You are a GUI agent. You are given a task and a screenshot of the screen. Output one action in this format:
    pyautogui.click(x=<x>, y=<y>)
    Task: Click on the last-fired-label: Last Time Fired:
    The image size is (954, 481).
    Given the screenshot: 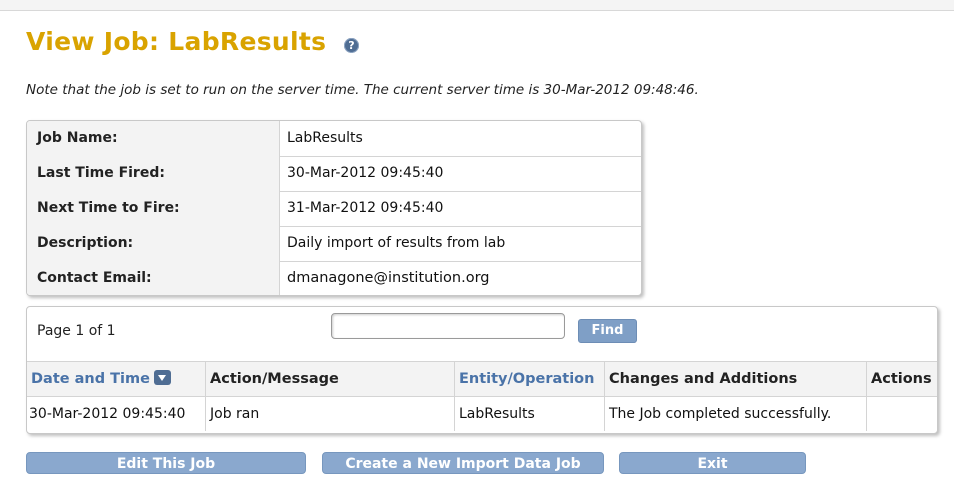 What is the action you would take?
    pyautogui.click(x=153, y=173)
    